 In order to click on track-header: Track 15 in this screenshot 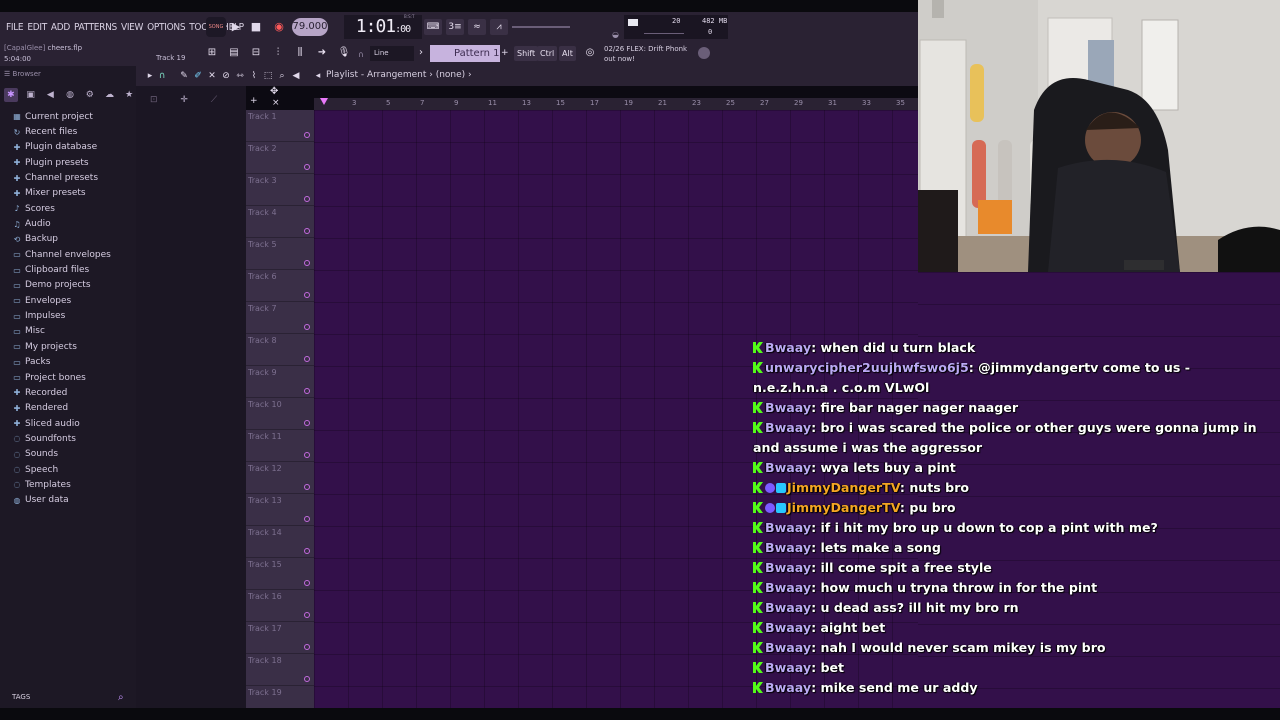, I will do `click(280, 574)`.